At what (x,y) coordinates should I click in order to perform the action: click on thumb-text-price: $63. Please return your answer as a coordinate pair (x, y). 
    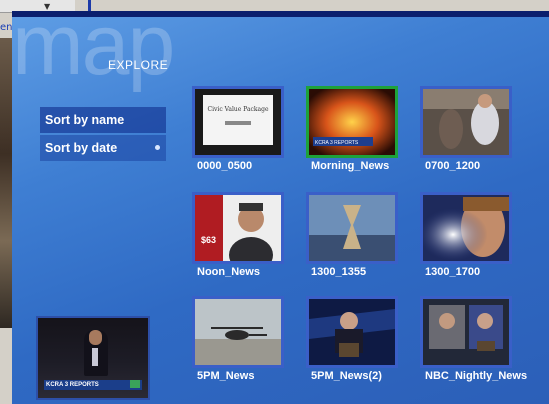
    Looking at the image, I should click on (208, 240).